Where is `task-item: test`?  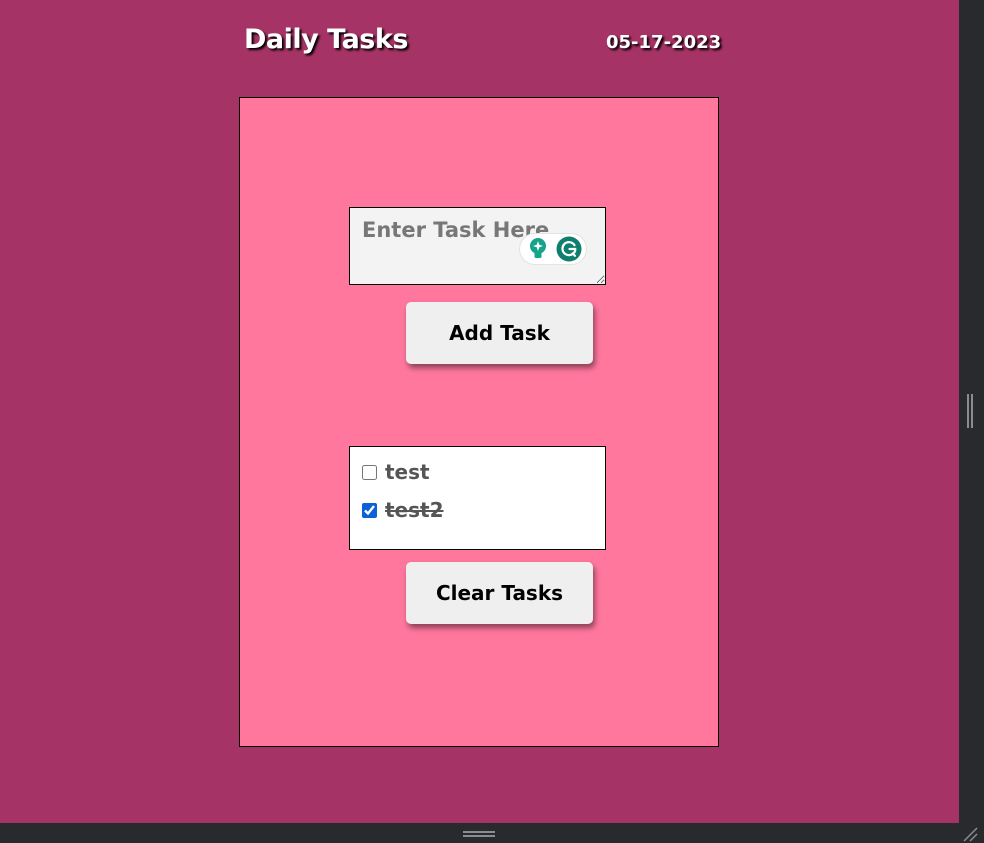
task-item: test is located at coordinates (396, 472).